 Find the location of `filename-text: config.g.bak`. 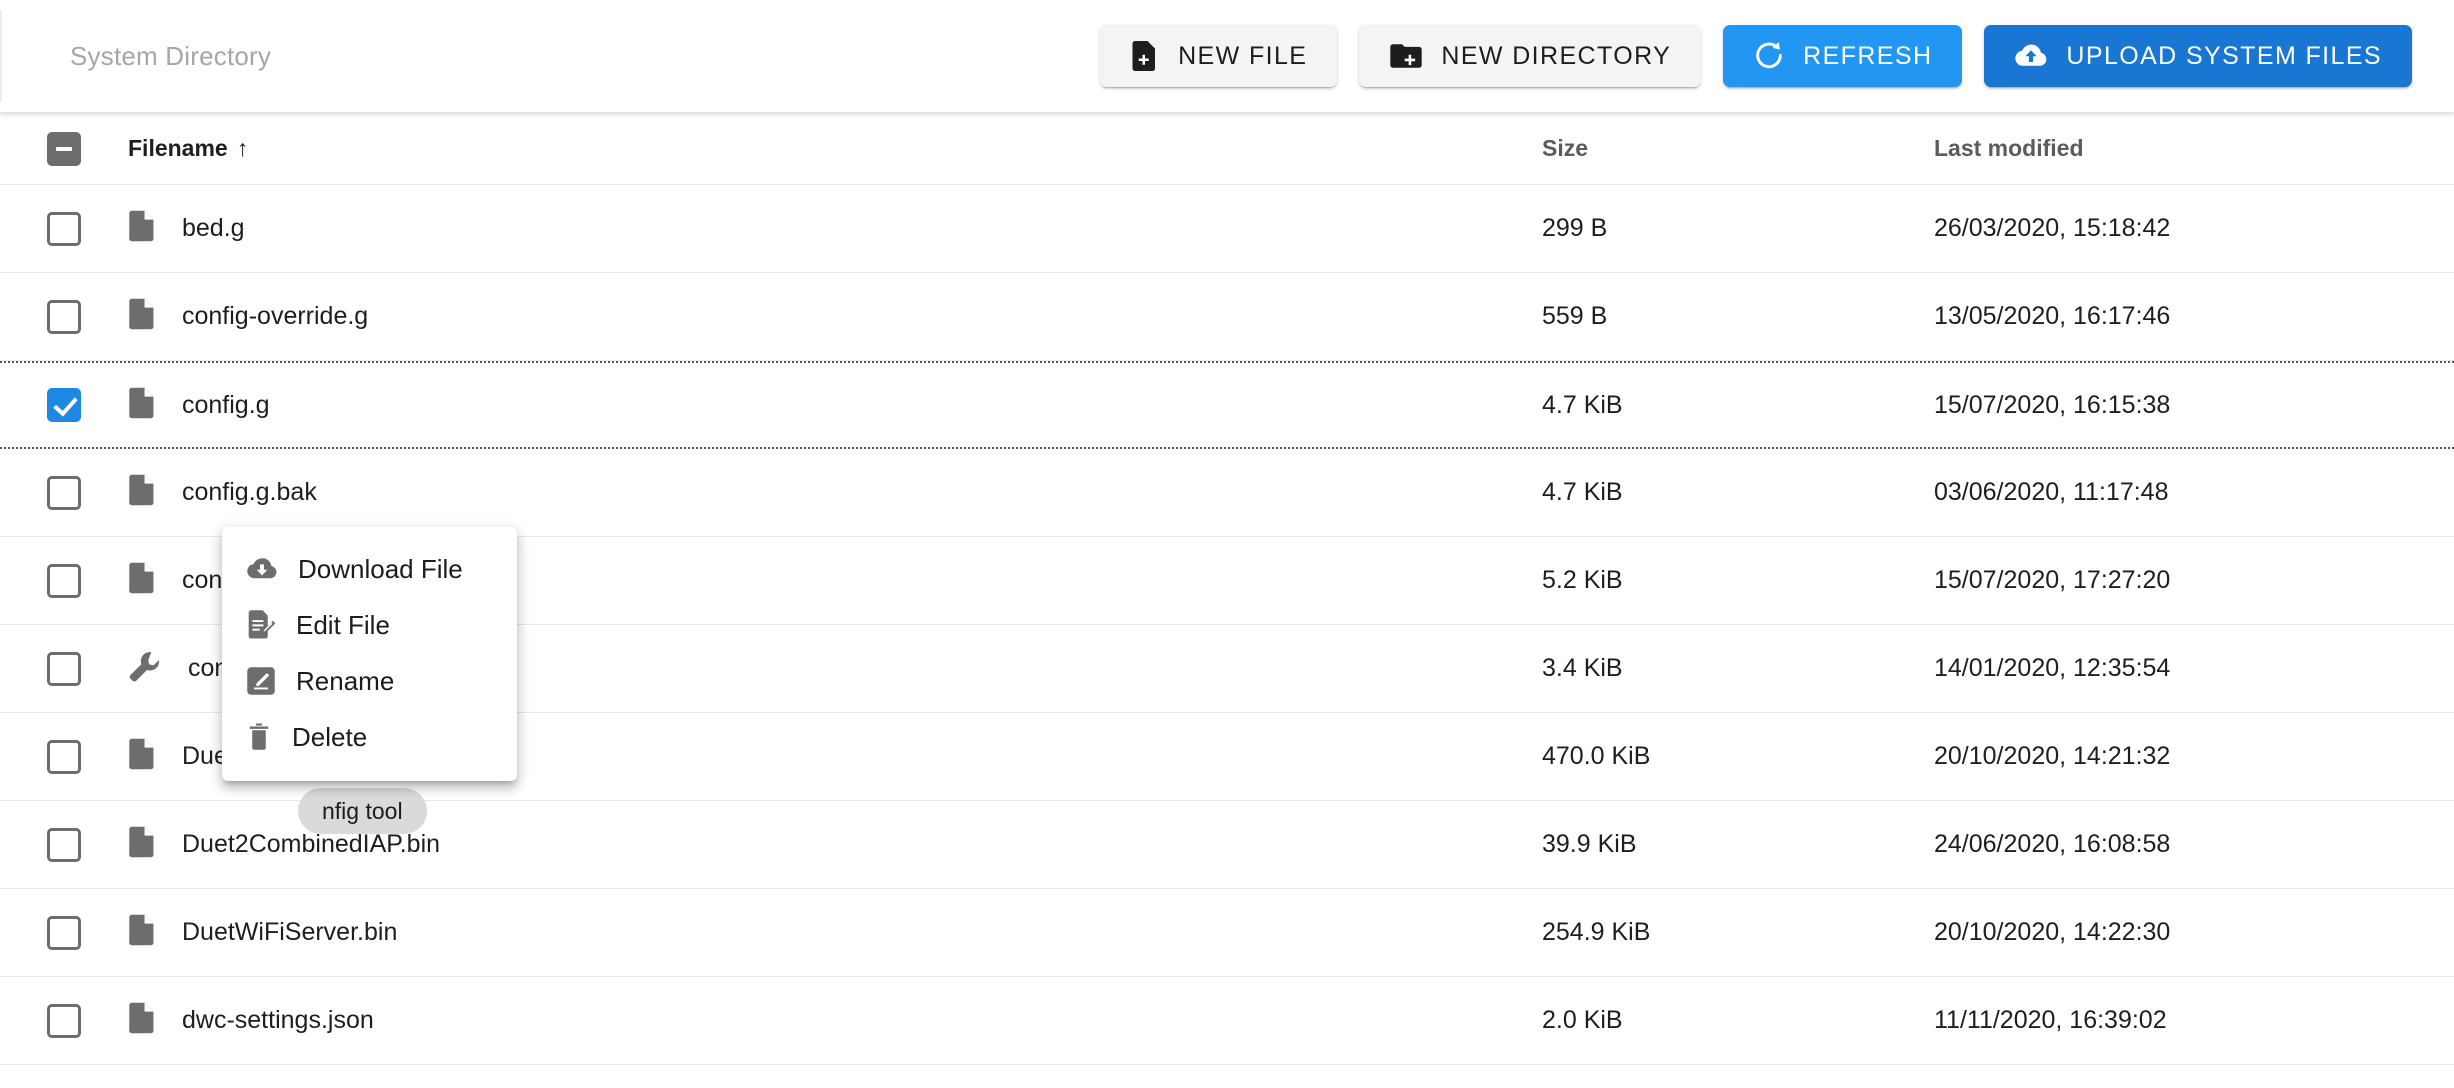

filename-text: config.g.bak is located at coordinates (249, 492).